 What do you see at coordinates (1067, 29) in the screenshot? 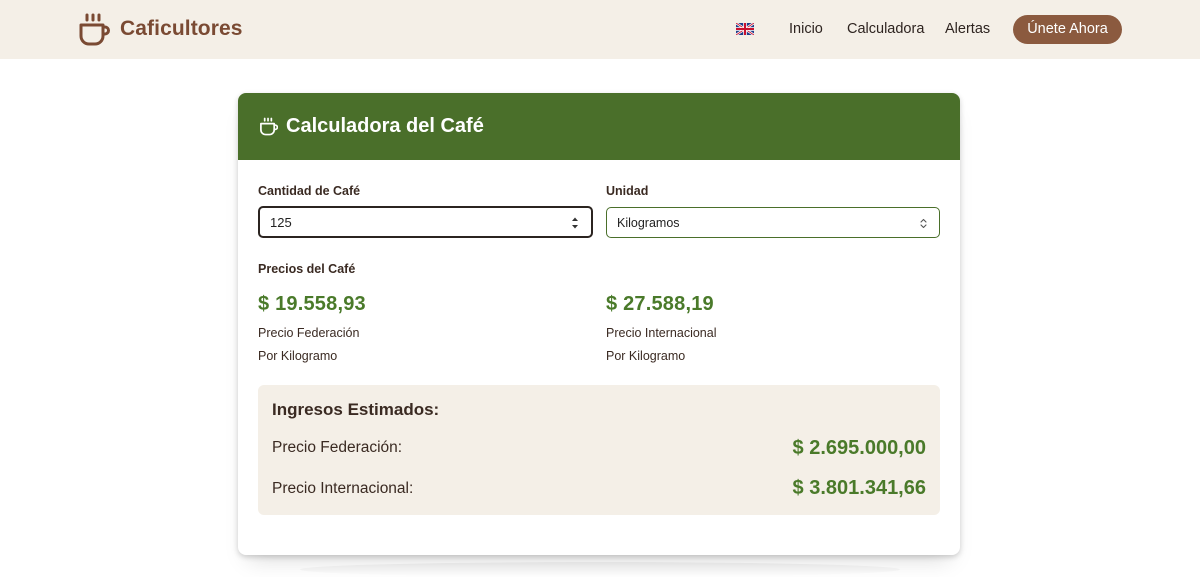
I see `join-now-button: Únete Ahora` at bounding box center [1067, 29].